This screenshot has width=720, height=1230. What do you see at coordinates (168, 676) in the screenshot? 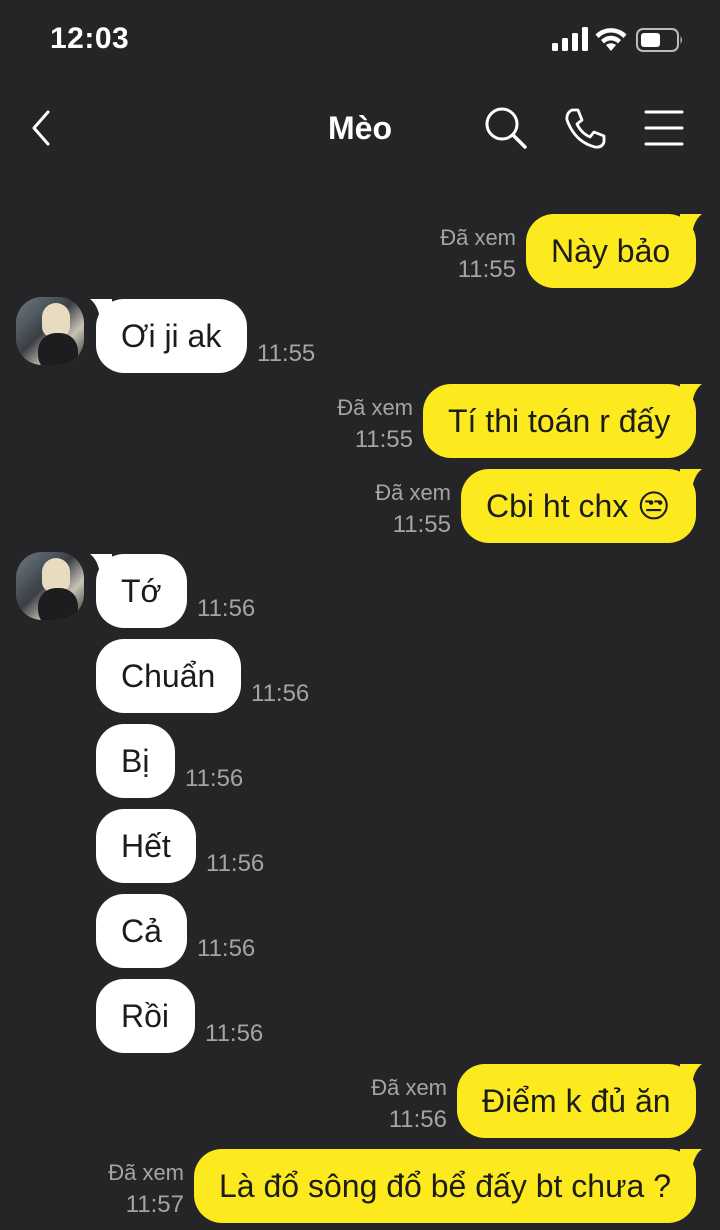
I see `message-bubble: Chuẩn` at bounding box center [168, 676].